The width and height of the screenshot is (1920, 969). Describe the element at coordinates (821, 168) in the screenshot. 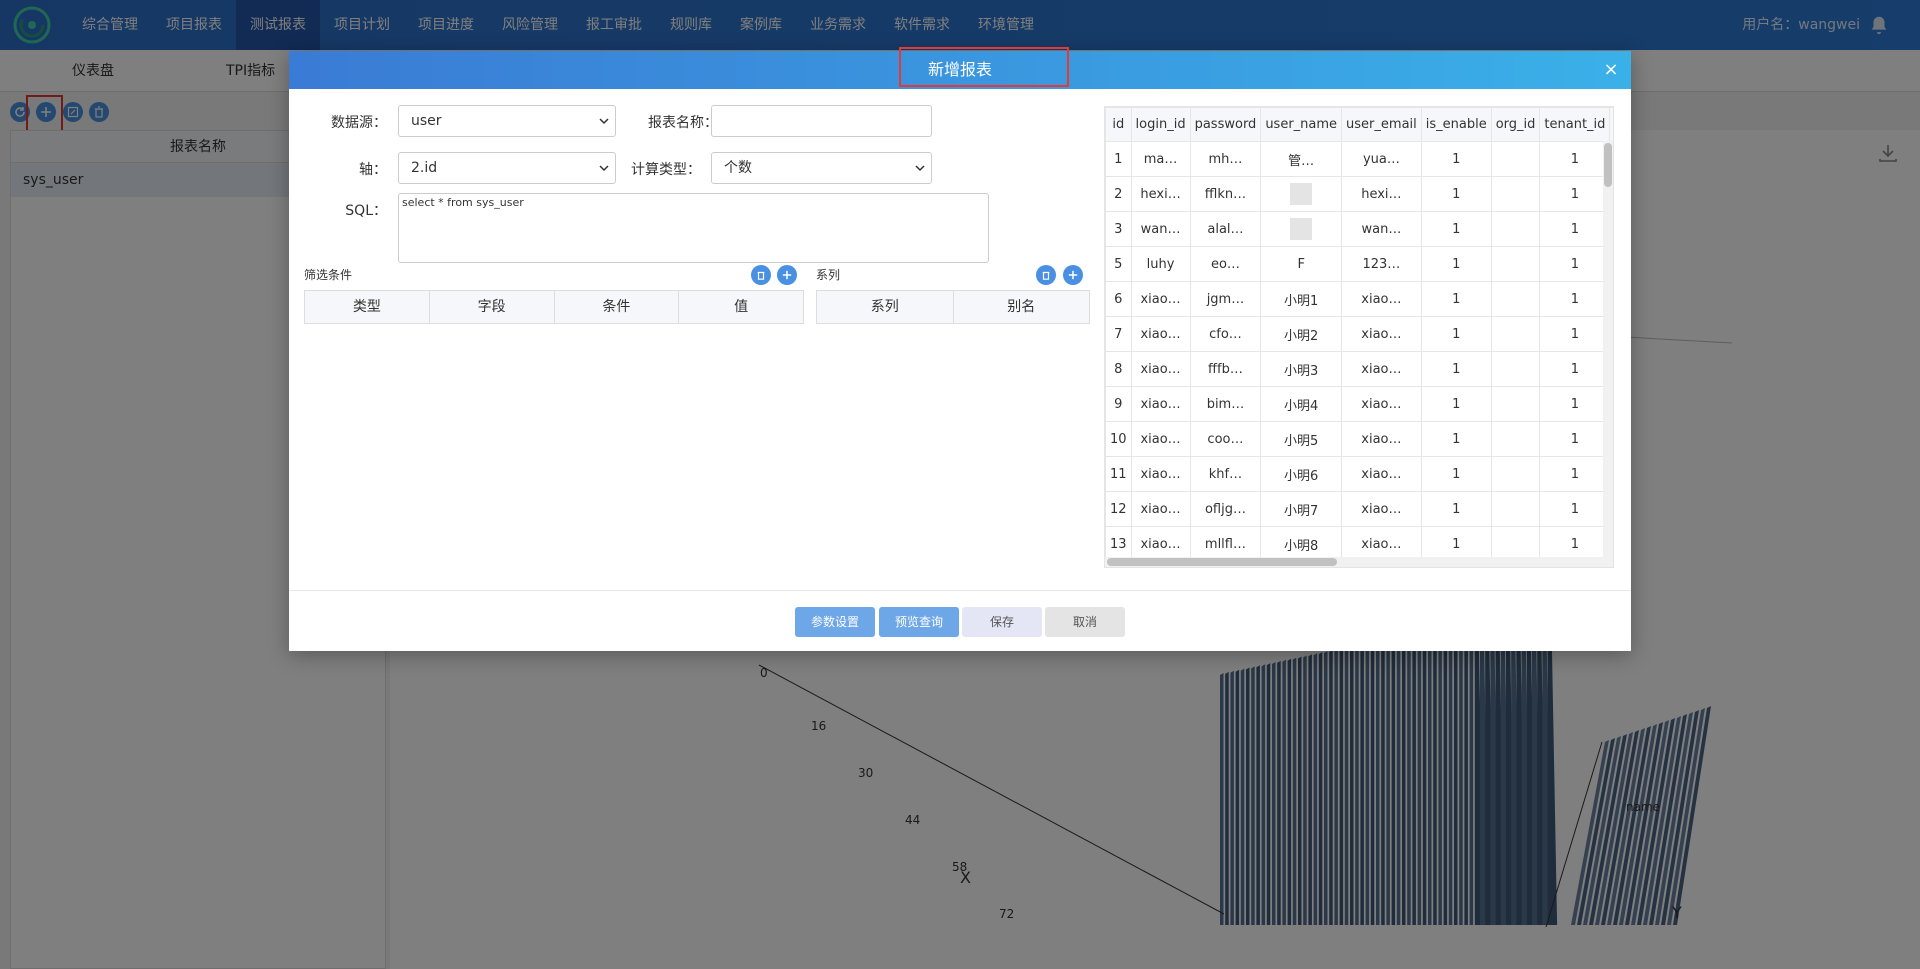

I see `calc-type-select: 个数` at that location.